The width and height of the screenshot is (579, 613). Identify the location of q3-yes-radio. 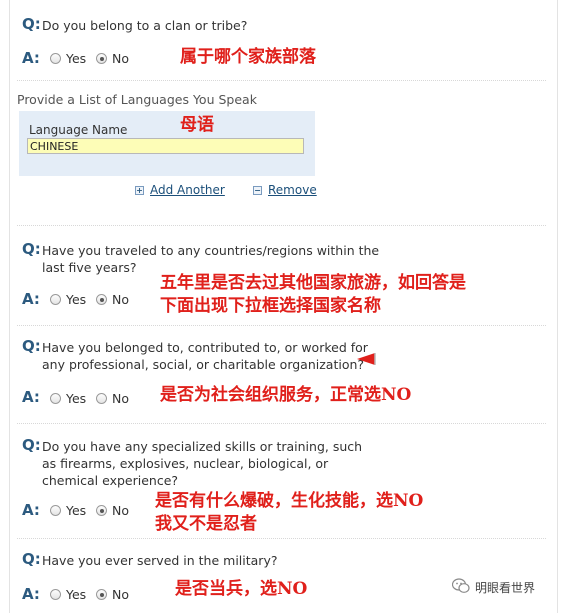
(55, 398).